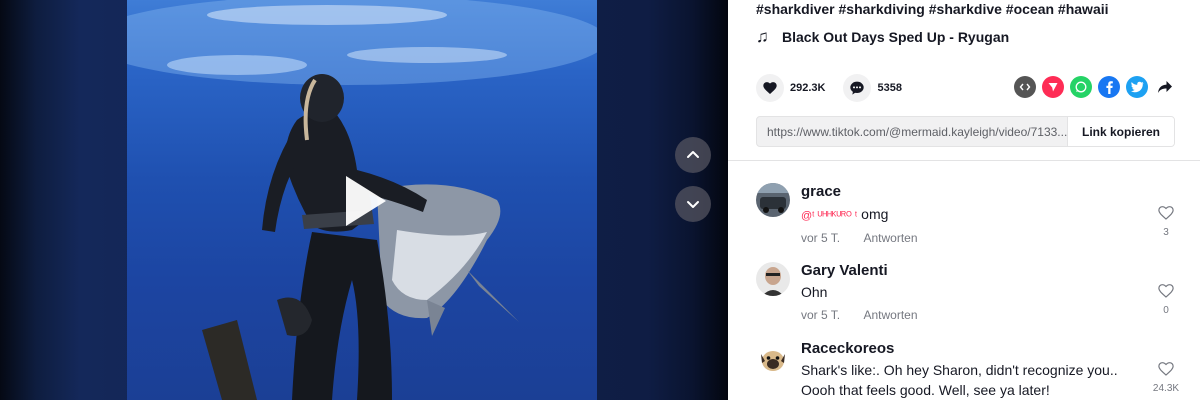  I want to click on divider, so click(964, 160).